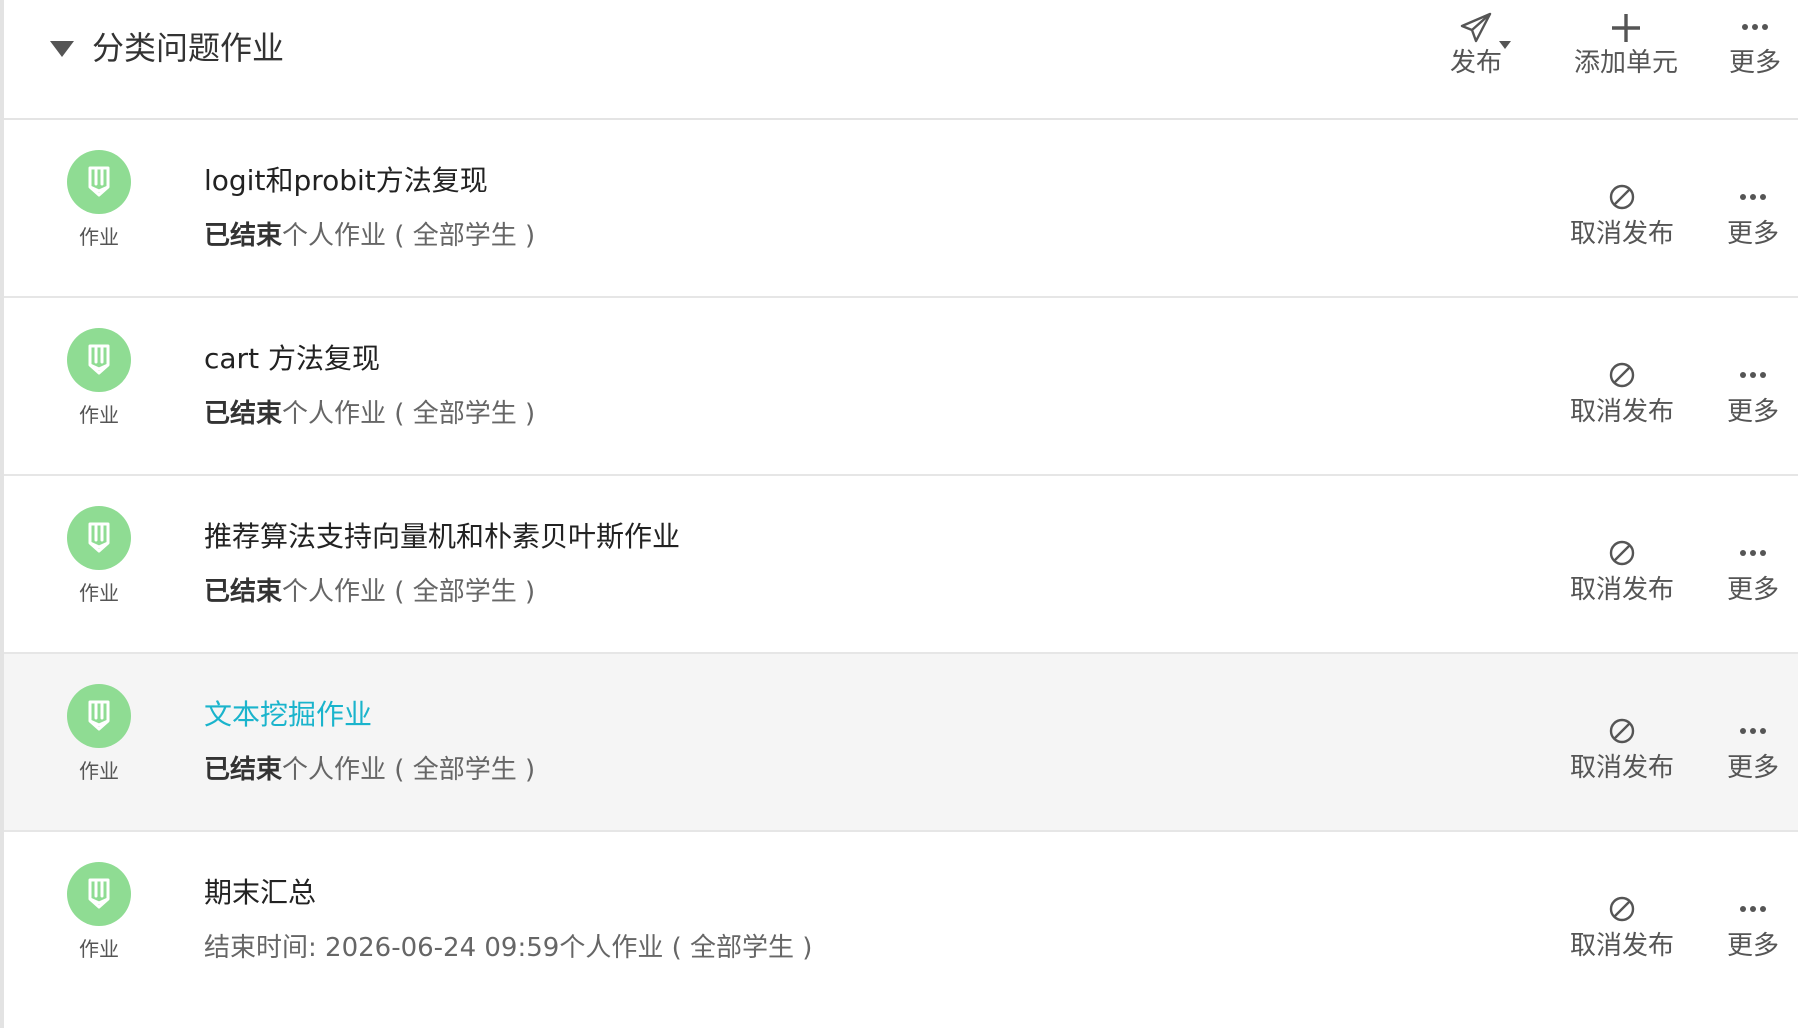 This screenshot has width=1798, height=1028. Describe the element at coordinates (1754, 63) in the screenshot. I see `unit-more-label: 更多` at that location.